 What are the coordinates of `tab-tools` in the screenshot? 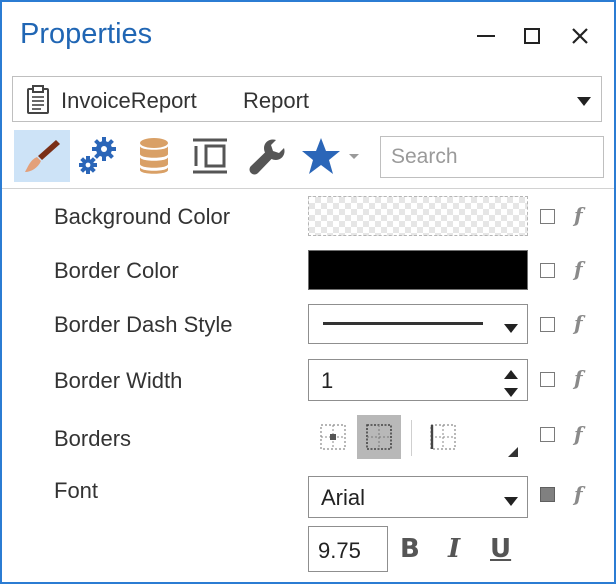 It's located at (266, 156).